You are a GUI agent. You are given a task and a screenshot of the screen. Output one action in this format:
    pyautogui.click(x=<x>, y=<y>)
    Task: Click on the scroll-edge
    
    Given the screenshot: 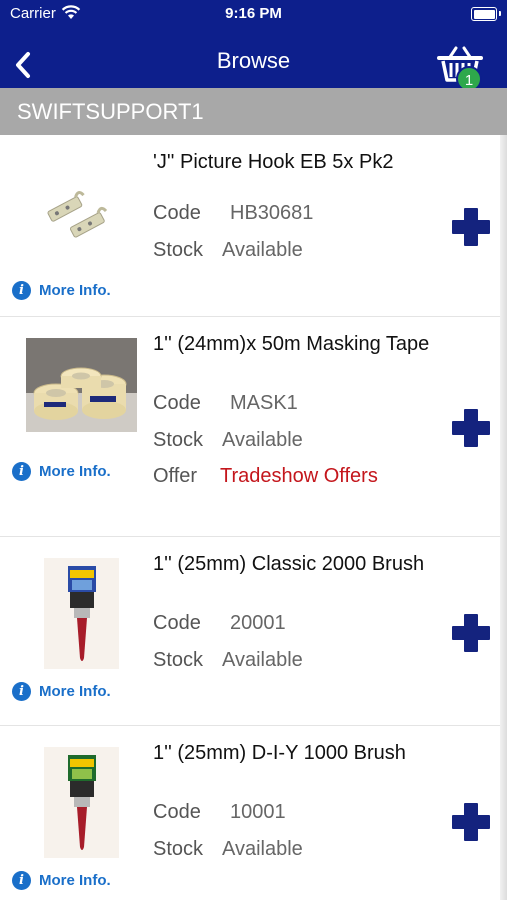 What is the action you would take?
    pyautogui.click(x=503, y=517)
    